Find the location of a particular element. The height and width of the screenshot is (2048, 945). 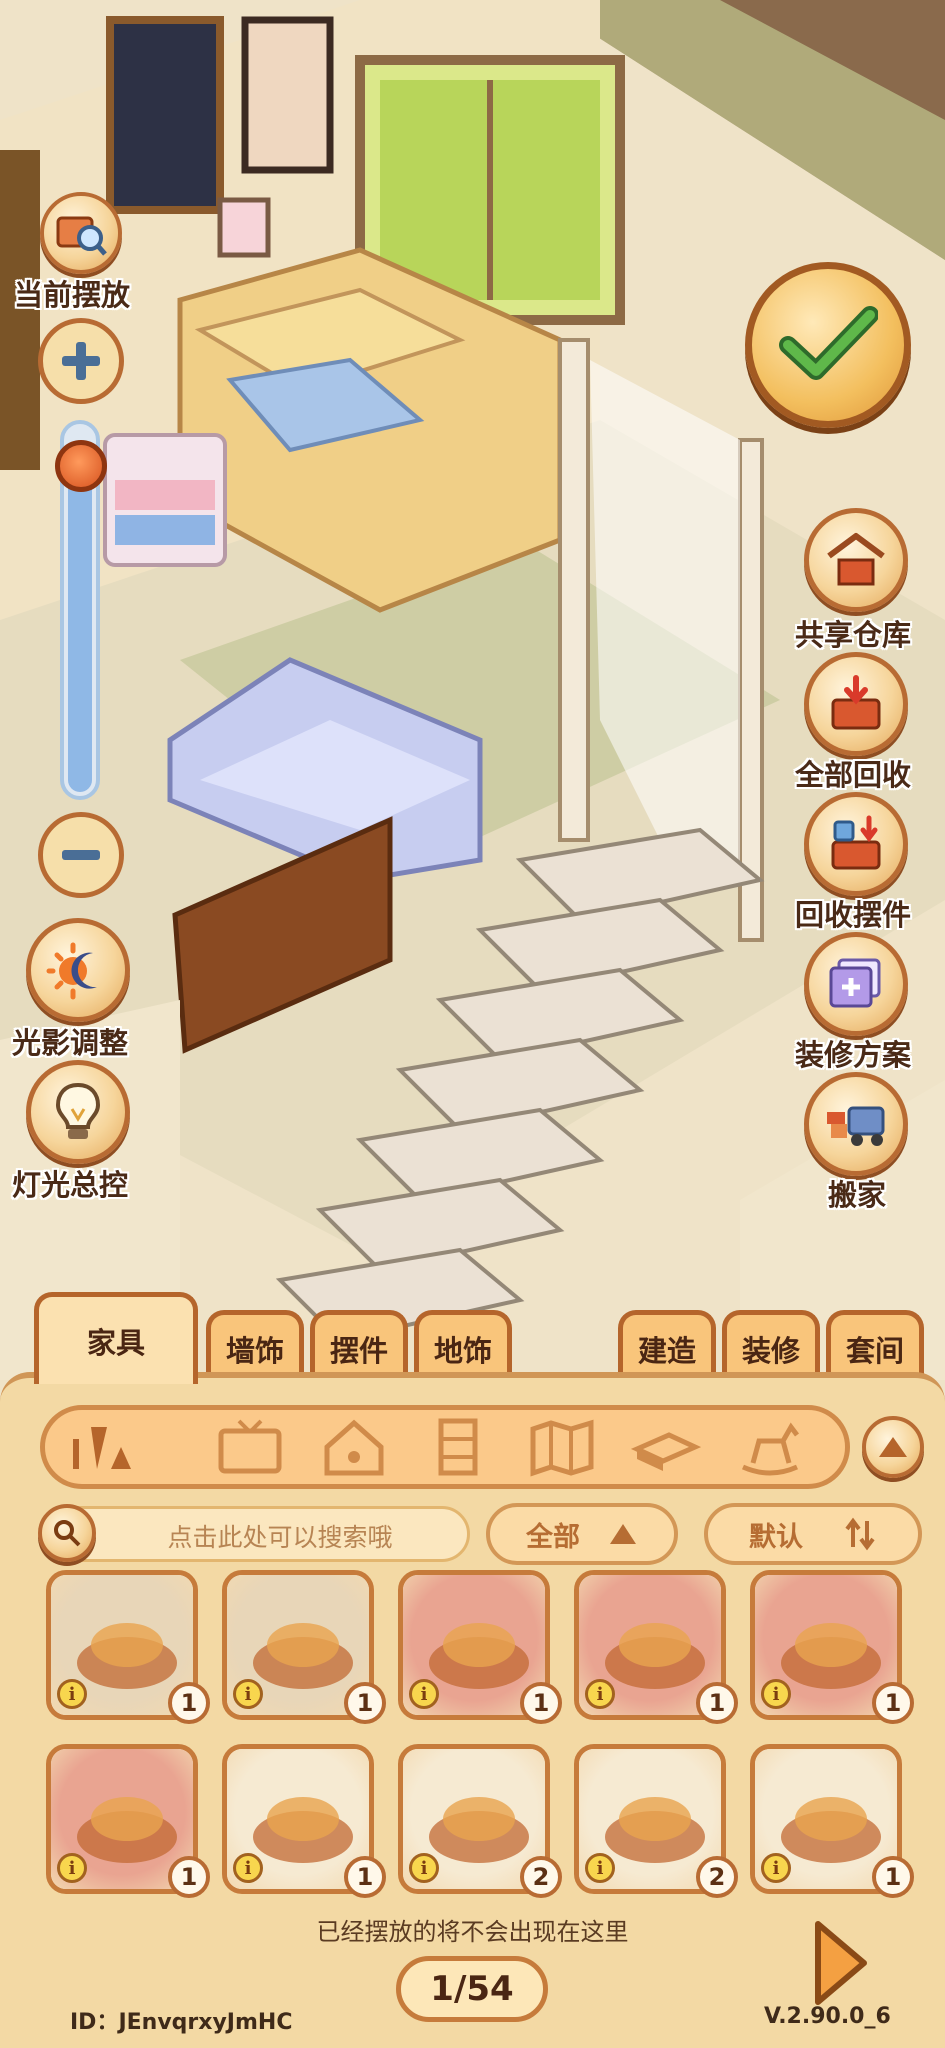

blueprint-plus-icon is located at coordinates (855, 983).